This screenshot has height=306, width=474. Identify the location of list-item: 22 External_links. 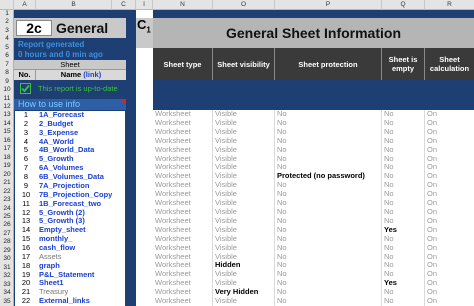
(70, 301).